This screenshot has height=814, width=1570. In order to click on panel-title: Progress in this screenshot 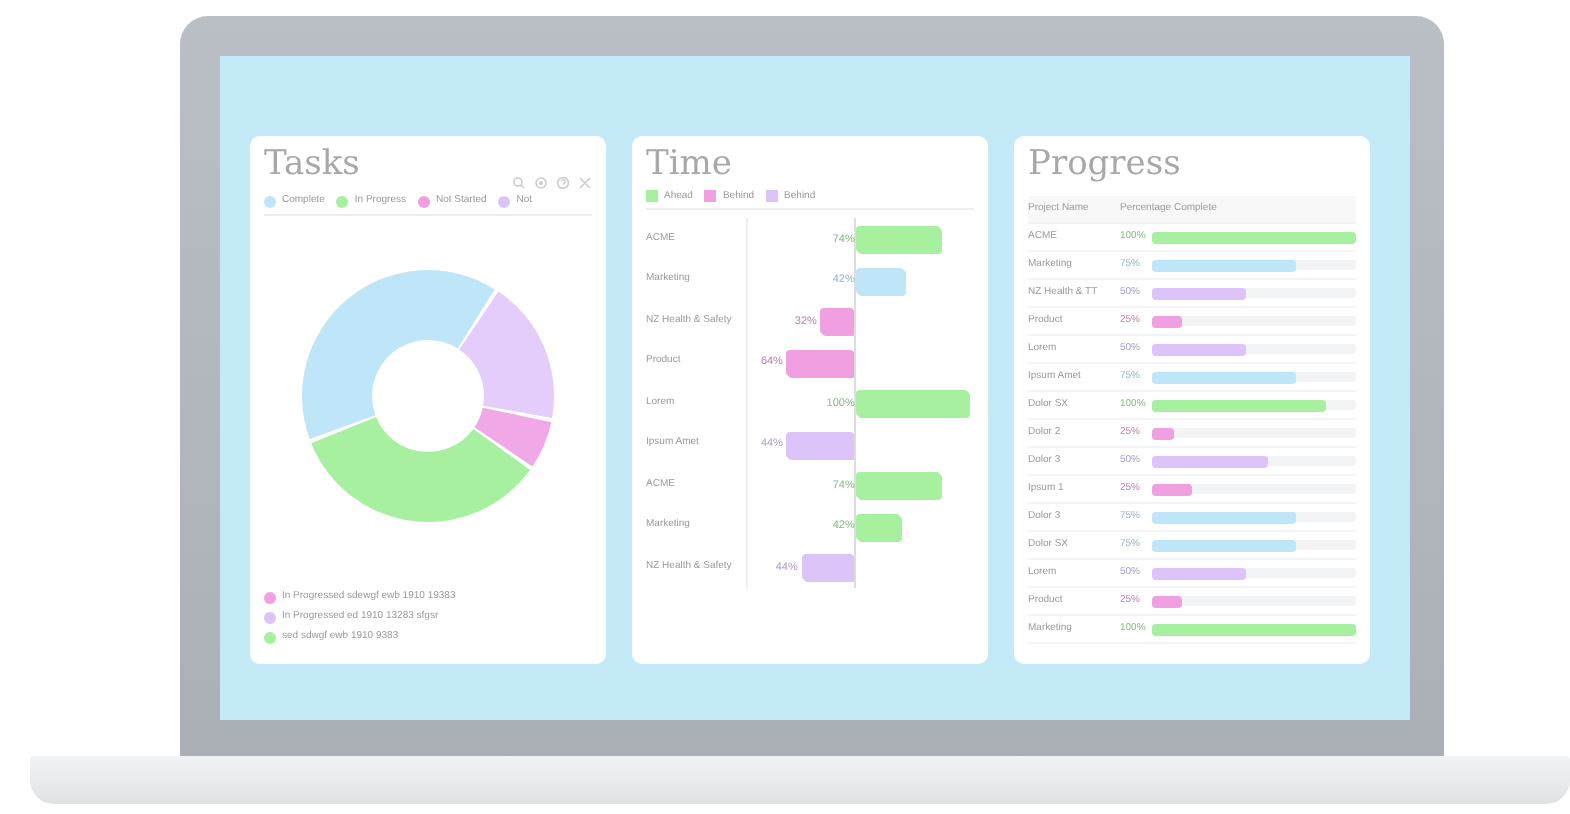, I will do `click(1105, 164)`.